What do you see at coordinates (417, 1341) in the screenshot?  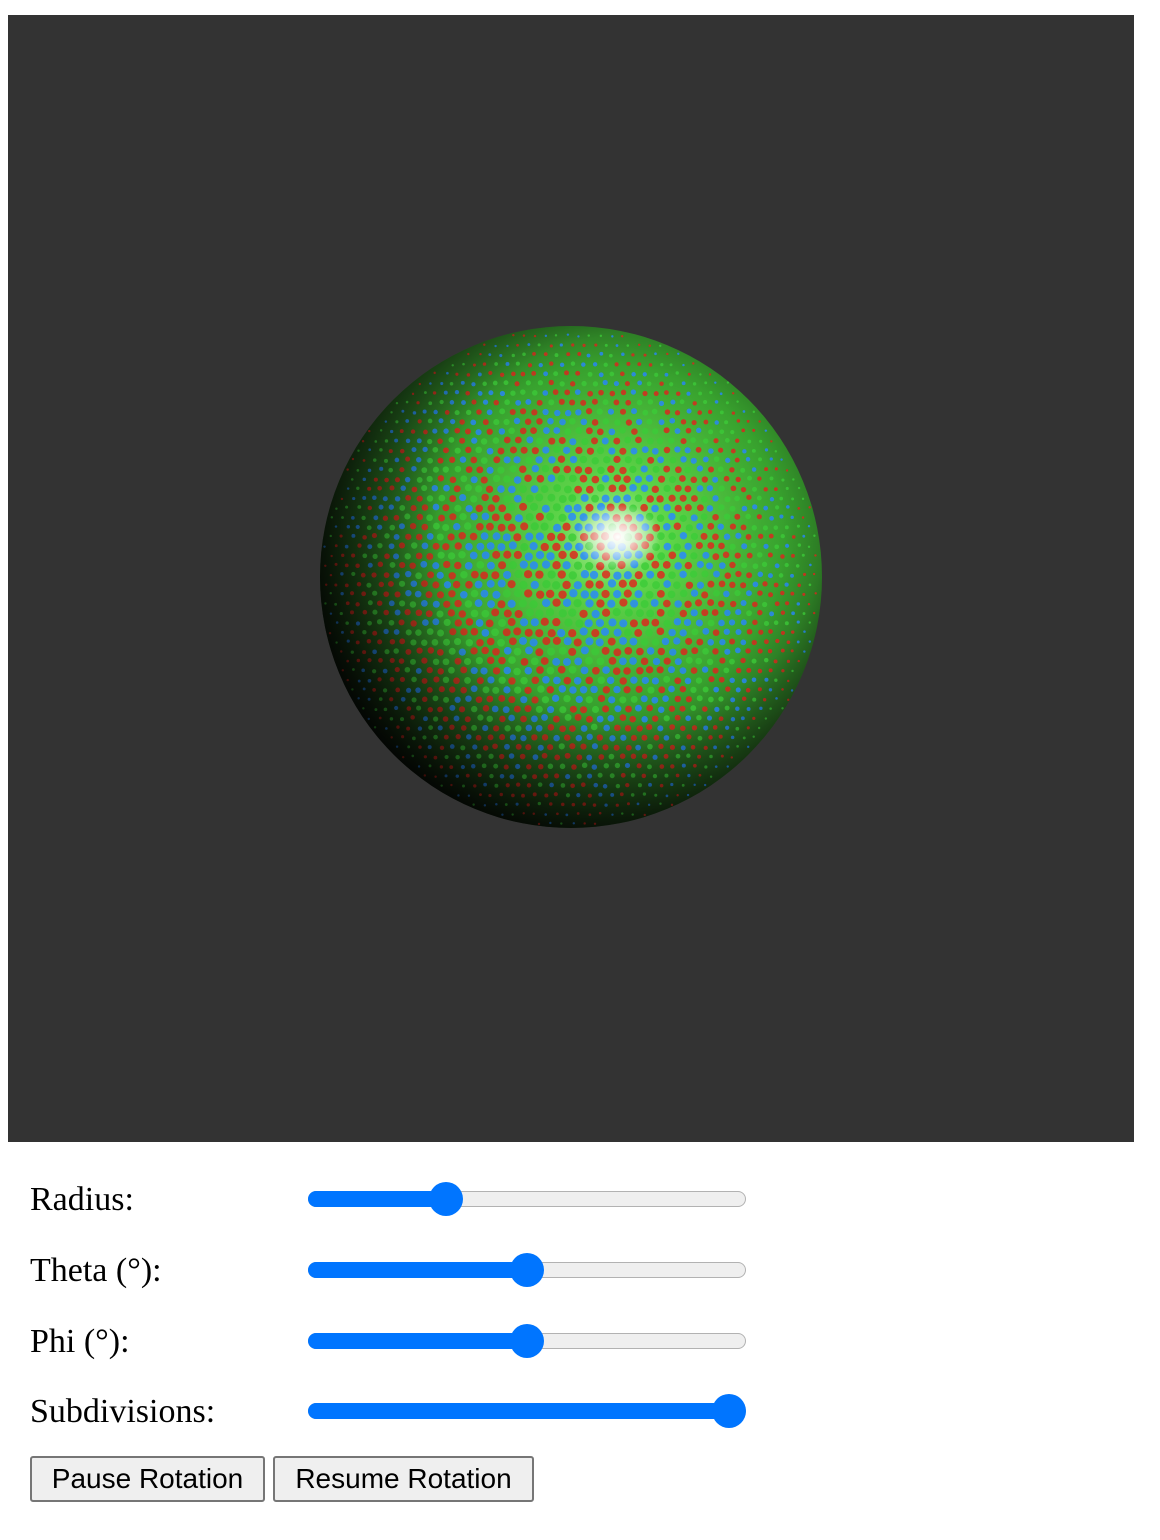 I see `phi-slider-fill` at bounding box center [417, 1341].